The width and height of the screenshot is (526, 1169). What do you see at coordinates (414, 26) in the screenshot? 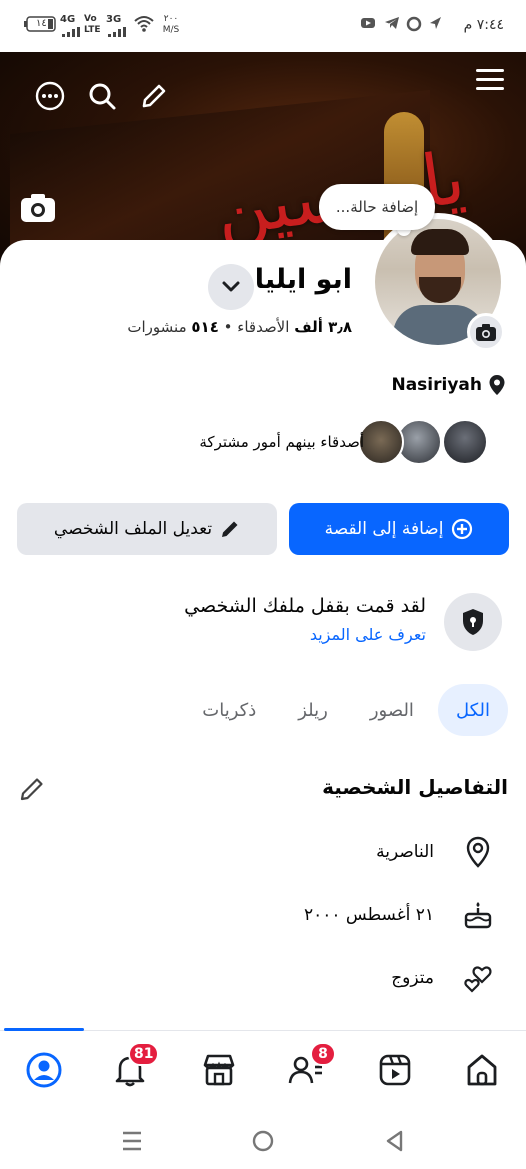
I see `sync-icon` at bounding box center [414, 26].